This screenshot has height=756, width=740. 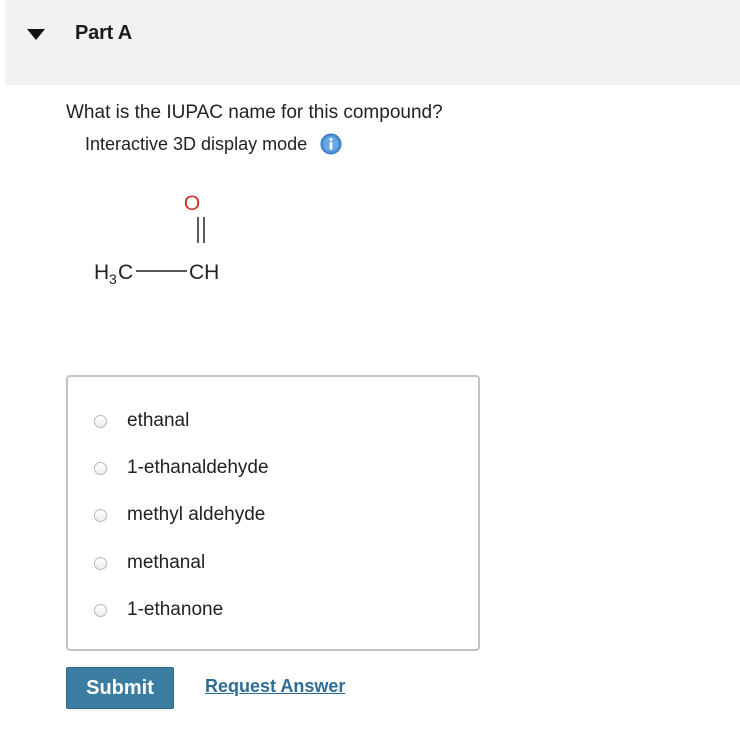 I want to click on option-label: ethanal, so click(x=158, y=420).